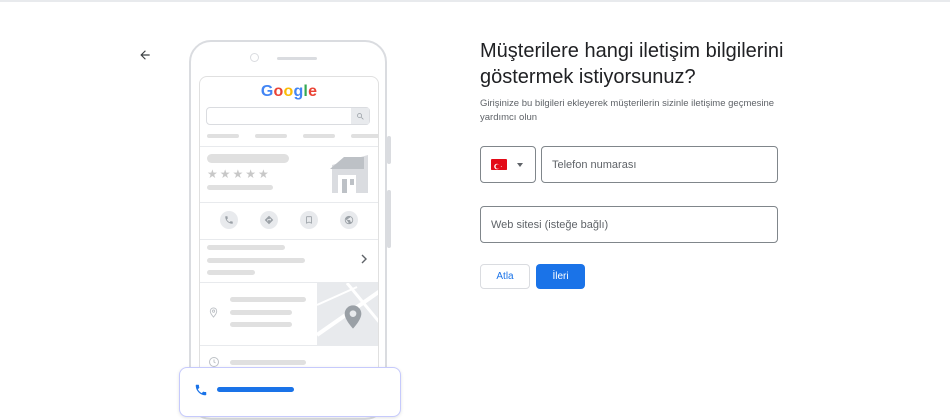  I want to click on chevron-down-icon, so click(520, 165).